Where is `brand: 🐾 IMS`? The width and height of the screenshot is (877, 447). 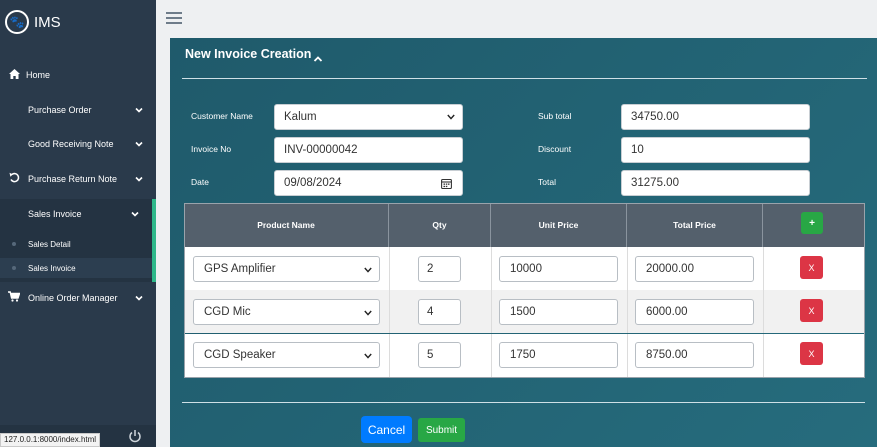 brand: 🐾 IMS is located at coordinates (78, 22).